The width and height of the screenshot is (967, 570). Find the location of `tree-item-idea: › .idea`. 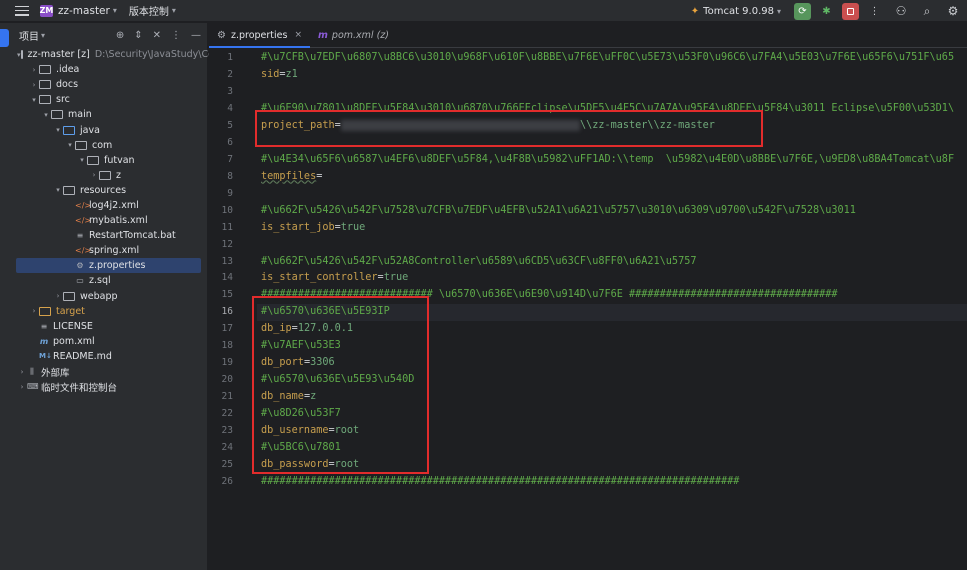

tree-item-idea: › .idea is located at coordinates (108, 69).